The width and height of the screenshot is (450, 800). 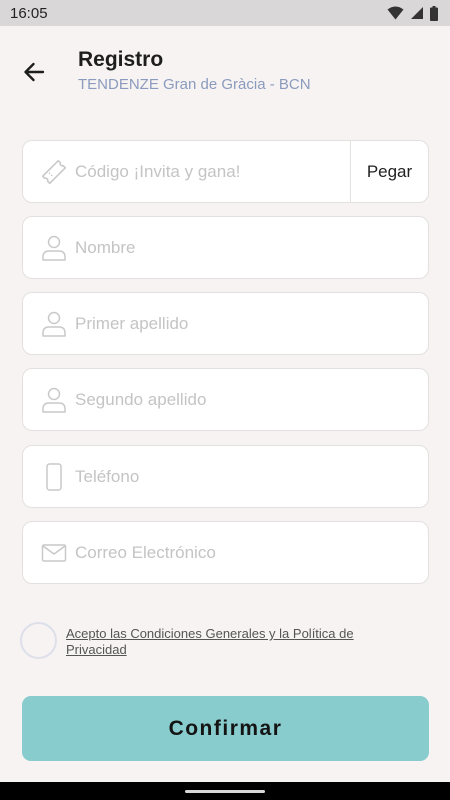 I want to click on back-button, so click(x=34, y=72).